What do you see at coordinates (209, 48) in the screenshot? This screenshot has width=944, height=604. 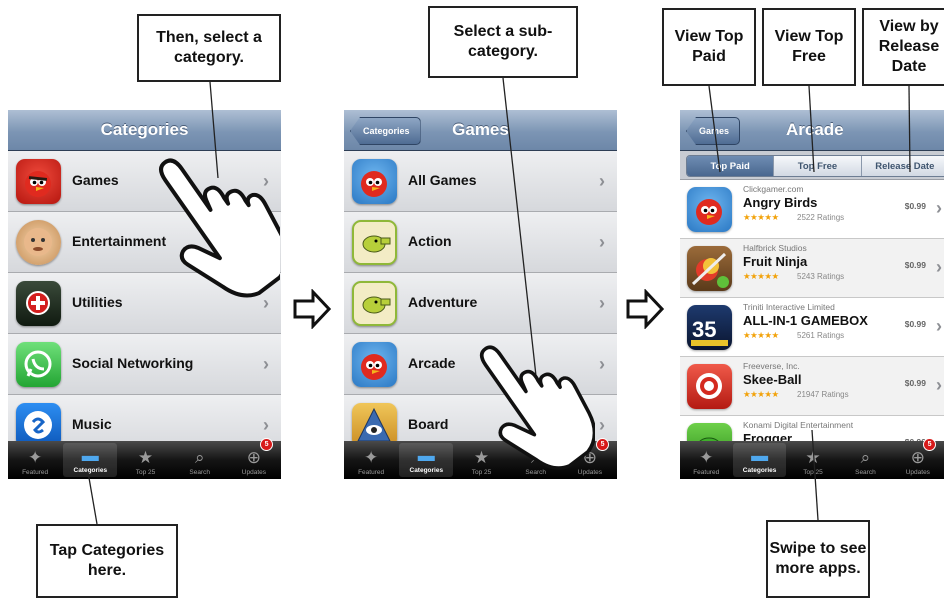 I see `callout-select-category: Then, select a category.` at bounding box center [209, 48].